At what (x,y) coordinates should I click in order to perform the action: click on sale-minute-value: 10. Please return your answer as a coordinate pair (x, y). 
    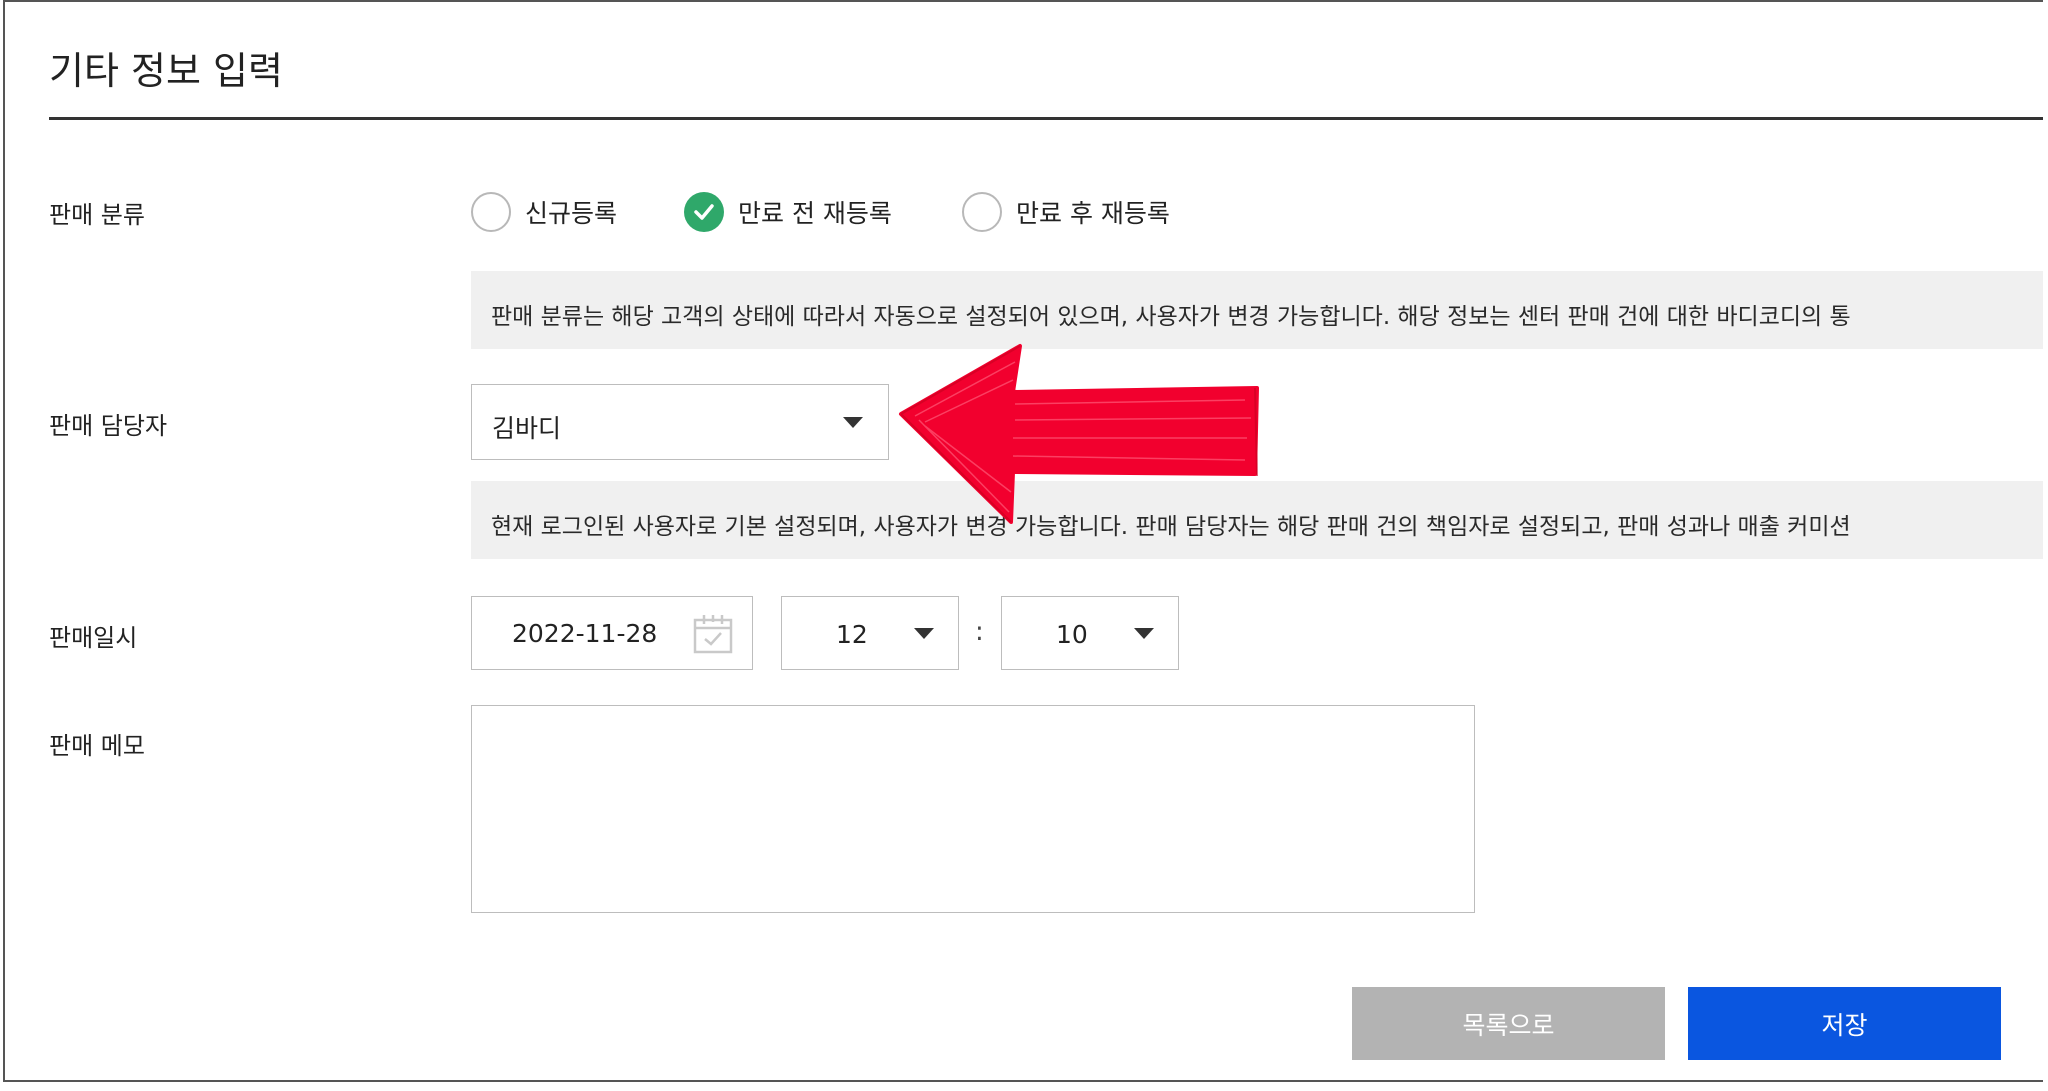
    Looking at the image, I should click on (1072, 634).